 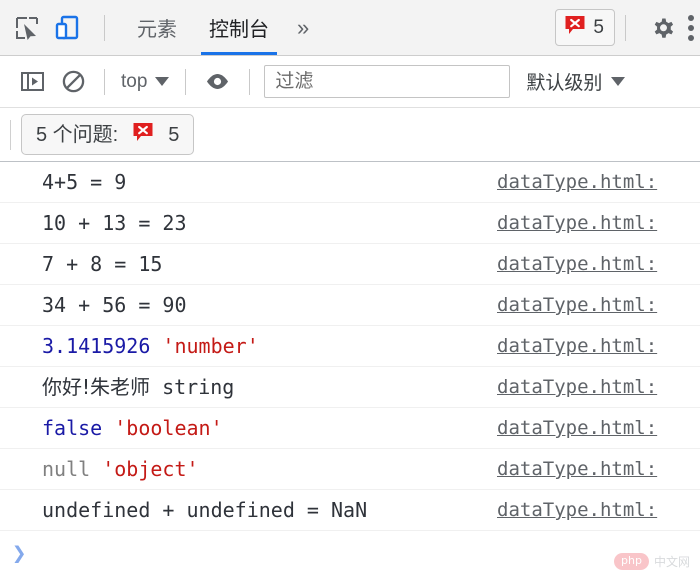 I want to click on issues-bar: 5 个问题: 5, so click(x=350, y=135).